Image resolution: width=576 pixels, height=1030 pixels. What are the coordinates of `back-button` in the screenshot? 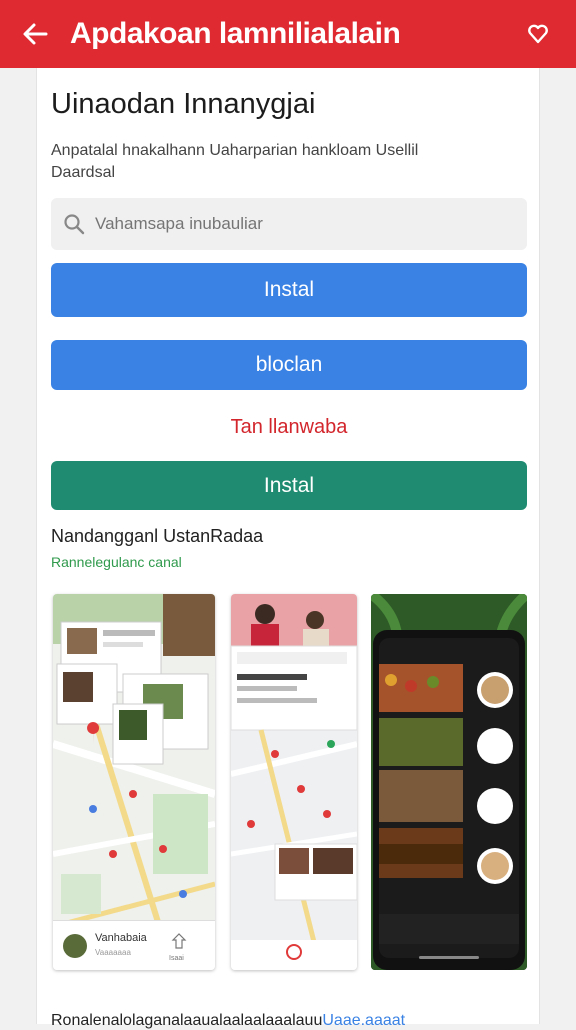 It's located at (35, 34).